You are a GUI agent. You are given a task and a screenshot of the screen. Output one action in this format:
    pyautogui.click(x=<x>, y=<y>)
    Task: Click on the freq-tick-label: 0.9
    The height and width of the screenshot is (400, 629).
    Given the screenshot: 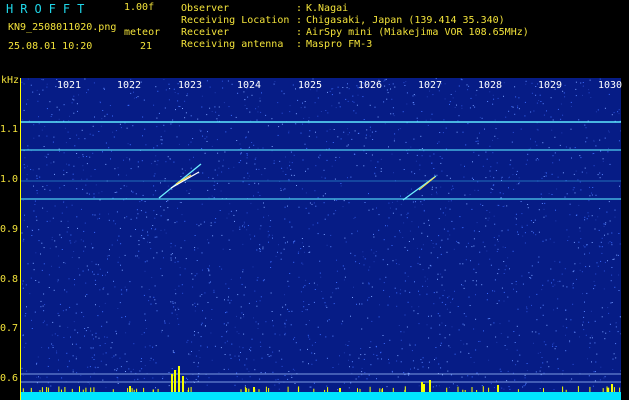 What is the action you would take?
    pyautogui.click(x=9, y=229)
    